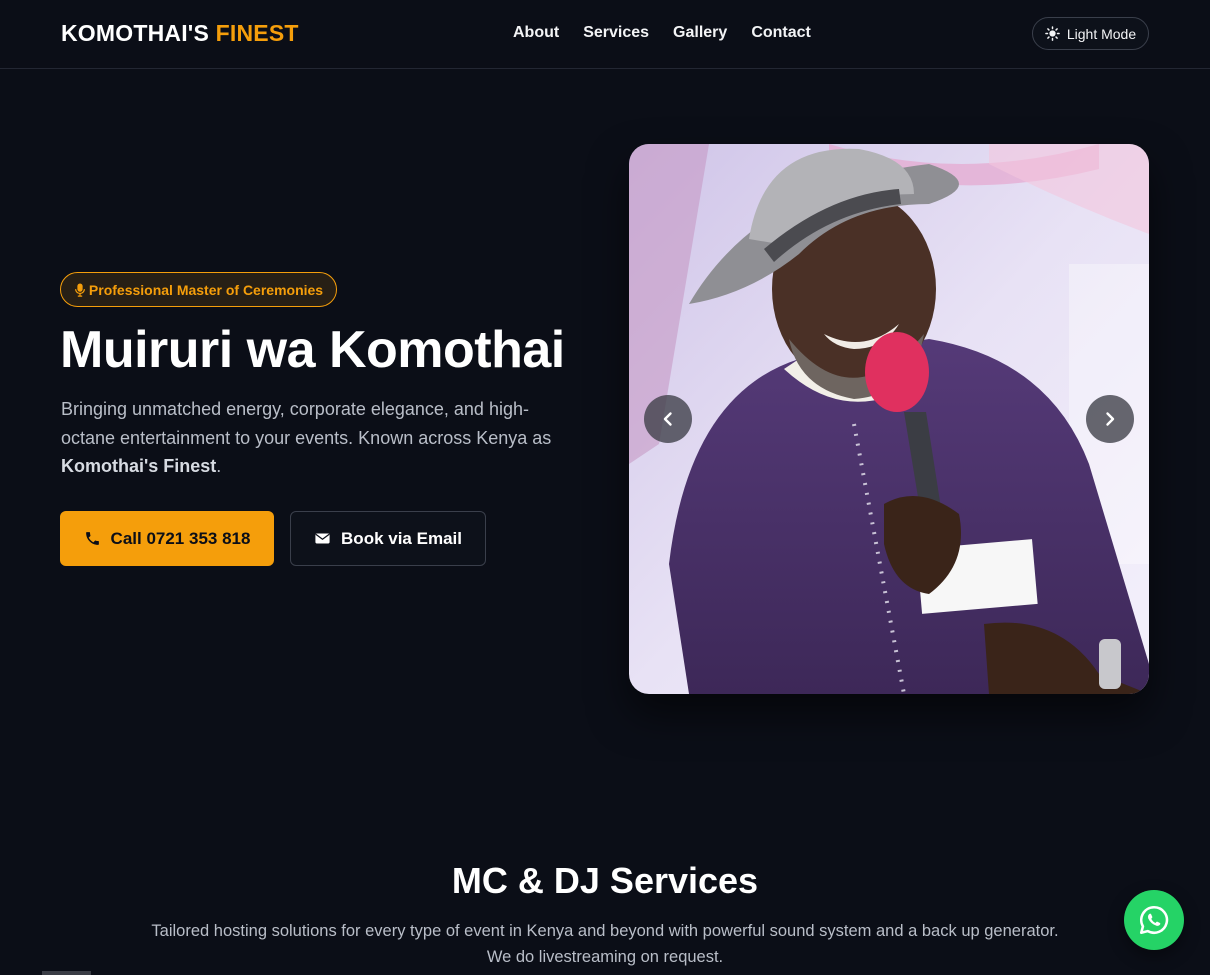  What do you see at coordinates (139, 466) in the screenshot?
I see `hero-description-highlight: Komothai's Finest` at bounding box center [139, 466].